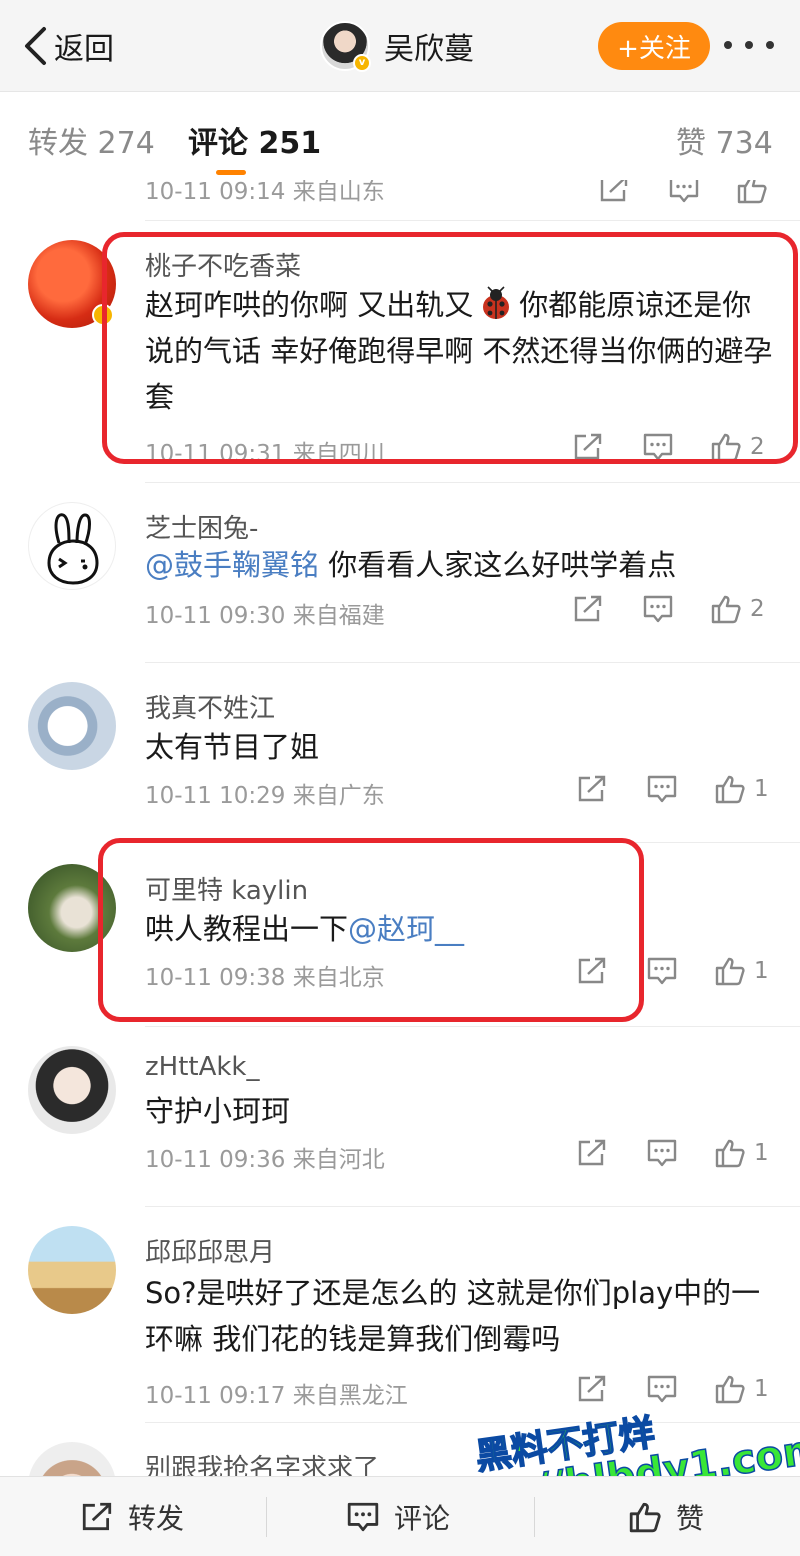  What do you see at coordinates (265, 454) in the screenshot?
I see `comment-meta: 10-11 09:31 来自四川` at bounding box center [265, 454].